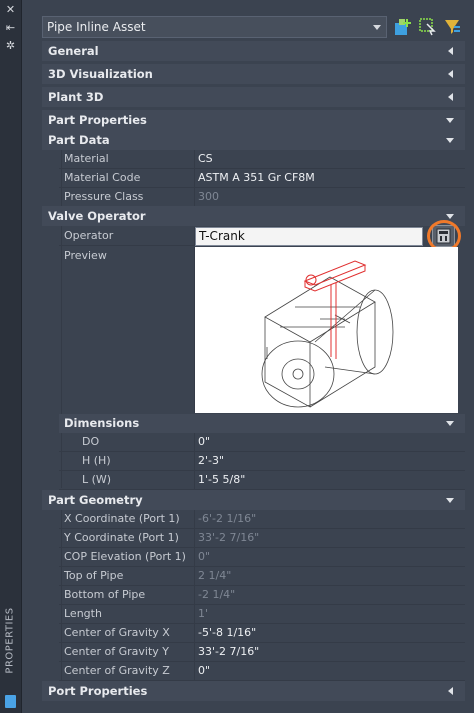 This screenshot has width=474, height=713. Describe the element at coordinates (253, 691) in the screenshot. I see `section-port-properties: Port Properties` at that location.